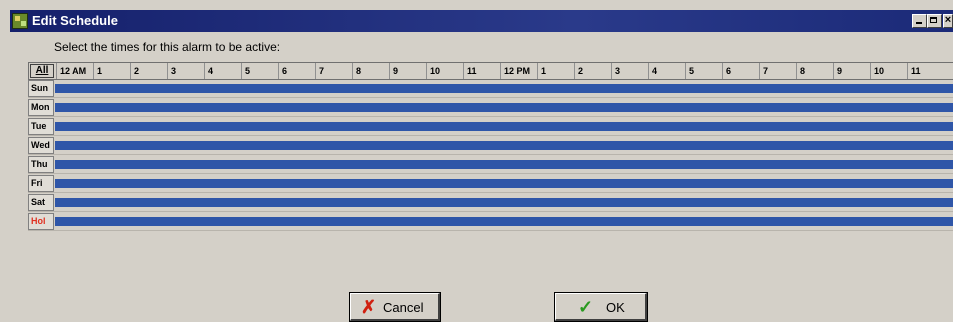 The height and width of the screenshot is (322, 953). I want to click on cancel-label: Cancel, so click(403, 307).